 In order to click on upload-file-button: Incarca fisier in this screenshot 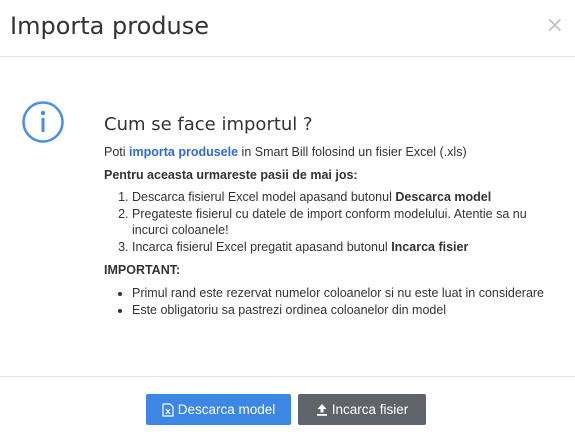, I will do `click(362, 409)`.